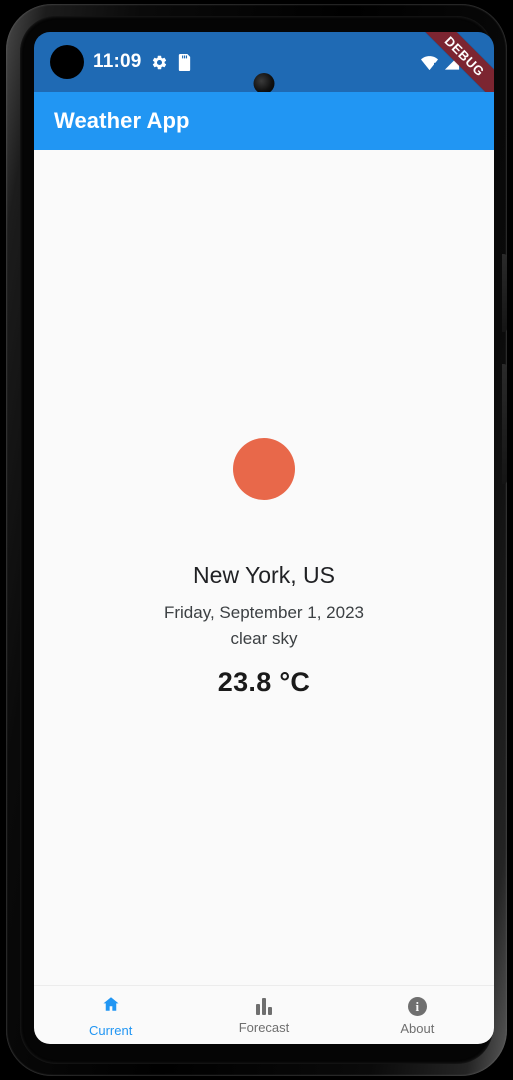 This screenshot has width=513, height=1080. Describe the element at coordinates (67, 62) in the screenshot. I see `punch-hole-camera-icon` at that location.